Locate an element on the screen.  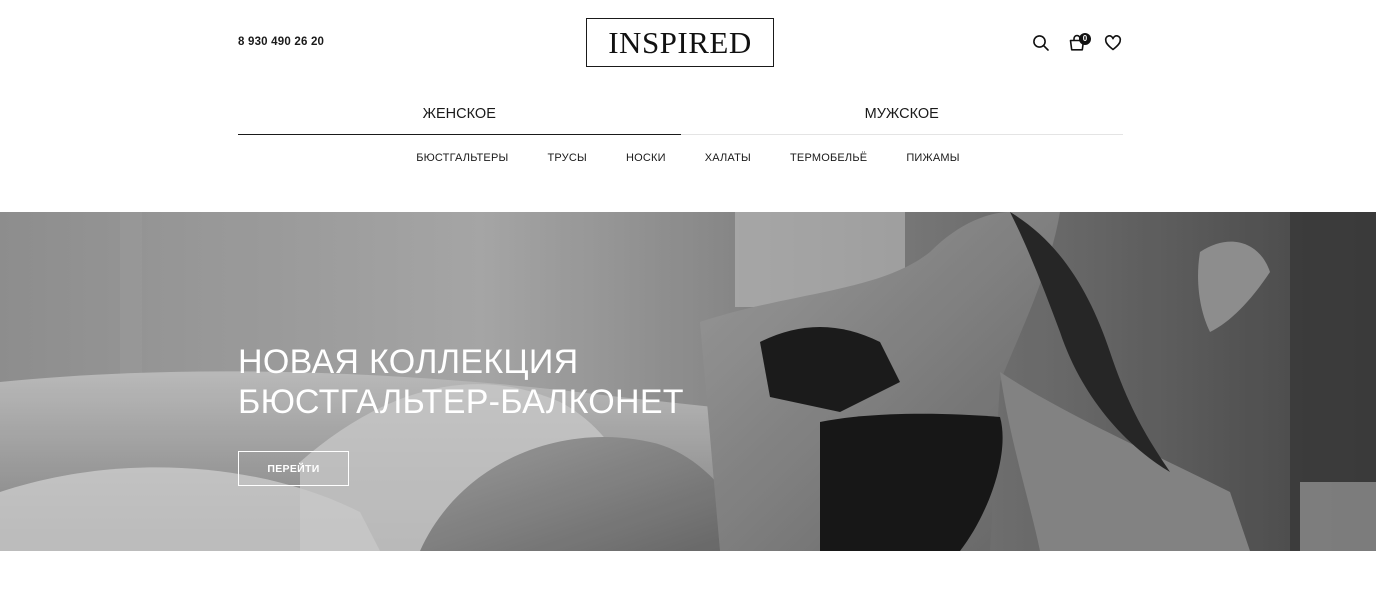
heart-icon is located at coordinates (1113, 43).